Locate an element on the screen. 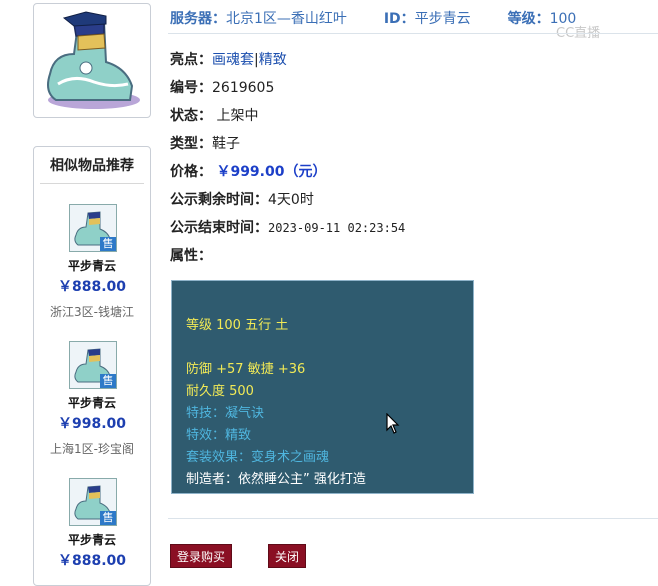  highlight-row: 亮点：画魂套|精致 is located at coordinates (228, 59).